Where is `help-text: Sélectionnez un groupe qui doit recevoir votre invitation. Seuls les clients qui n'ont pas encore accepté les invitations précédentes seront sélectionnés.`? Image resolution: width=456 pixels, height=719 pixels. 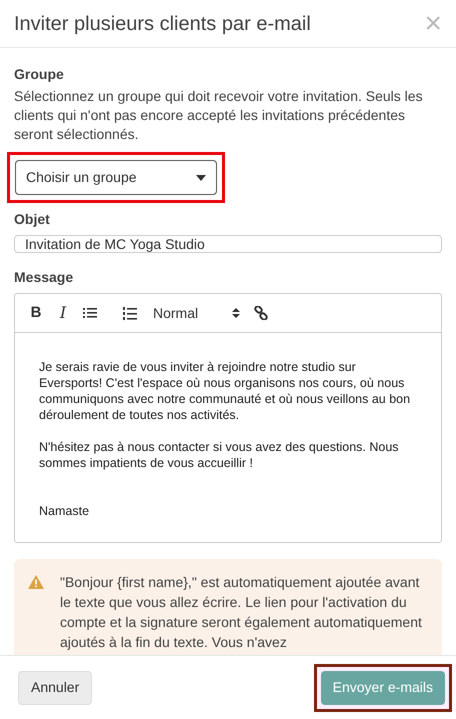
help-text: Sélectionnez un groupe qui doit recevoir votre invitation. Seuls les clients qui n'ont pas encore accepté les invitations précédentes seront sélectionnés. is located at coordinates (219, 115).